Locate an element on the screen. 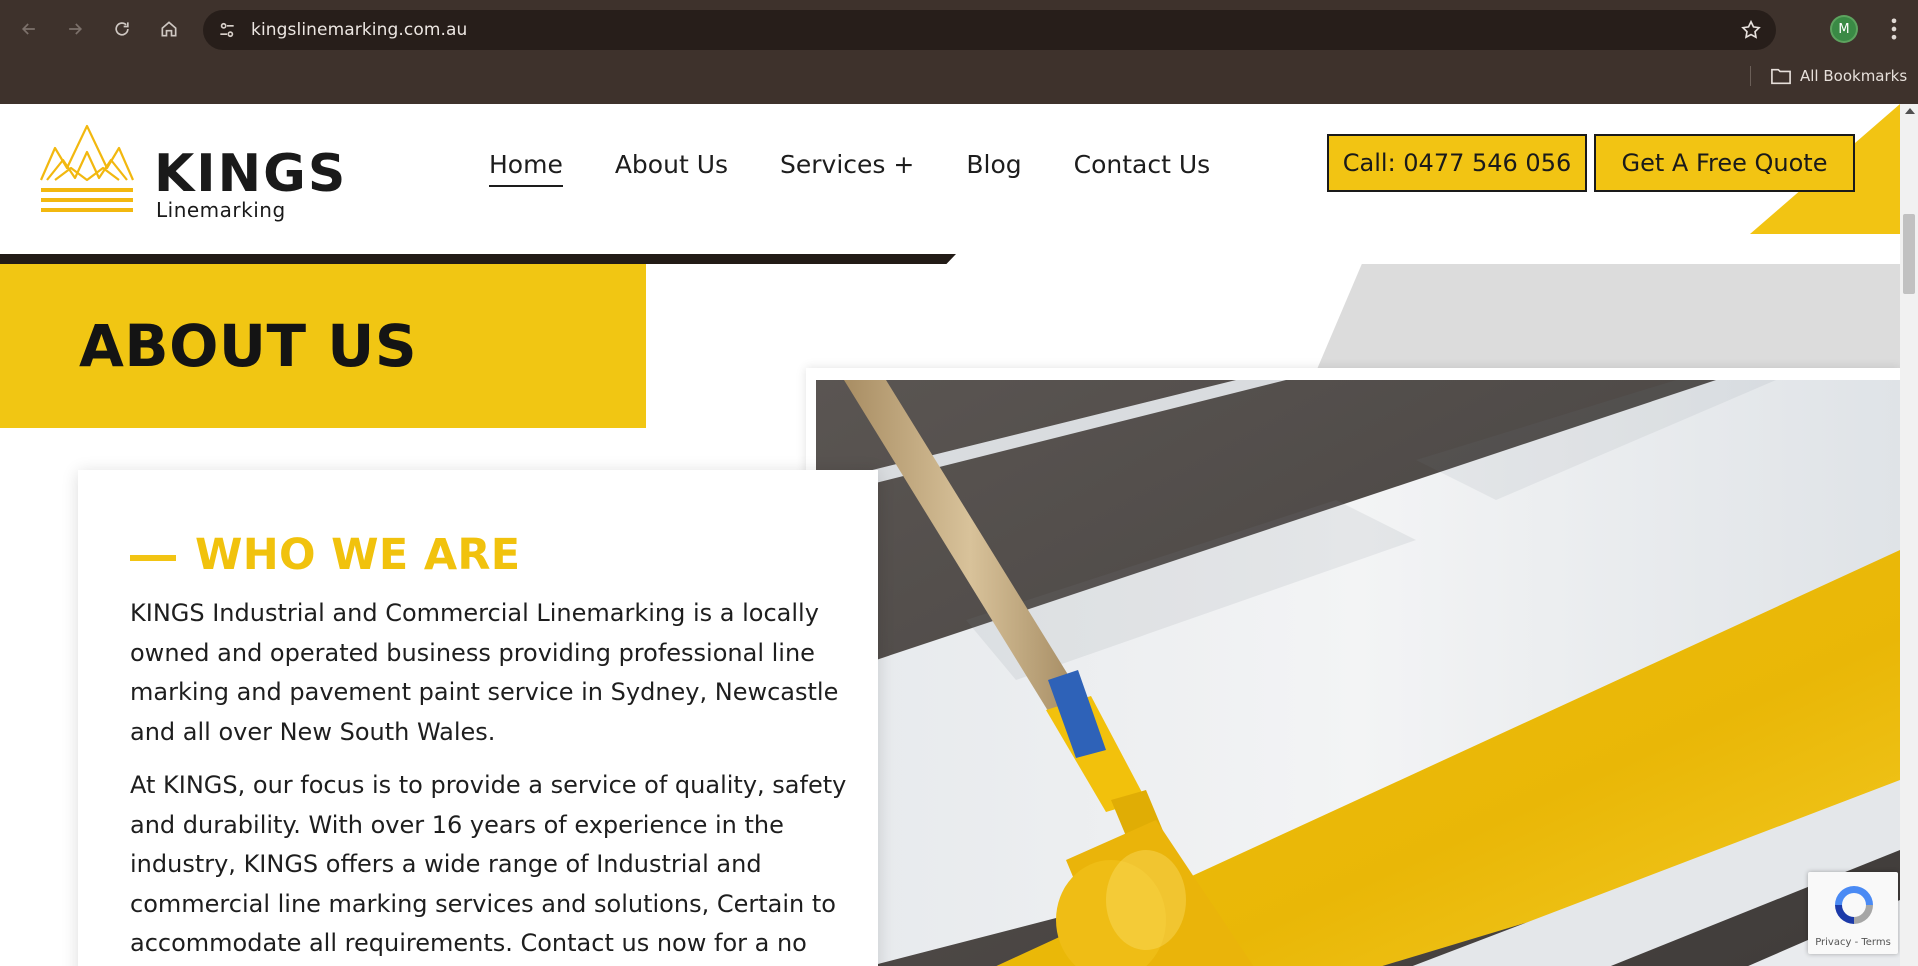  about-banner: ABOUT US is located at coordinates (323, 346).